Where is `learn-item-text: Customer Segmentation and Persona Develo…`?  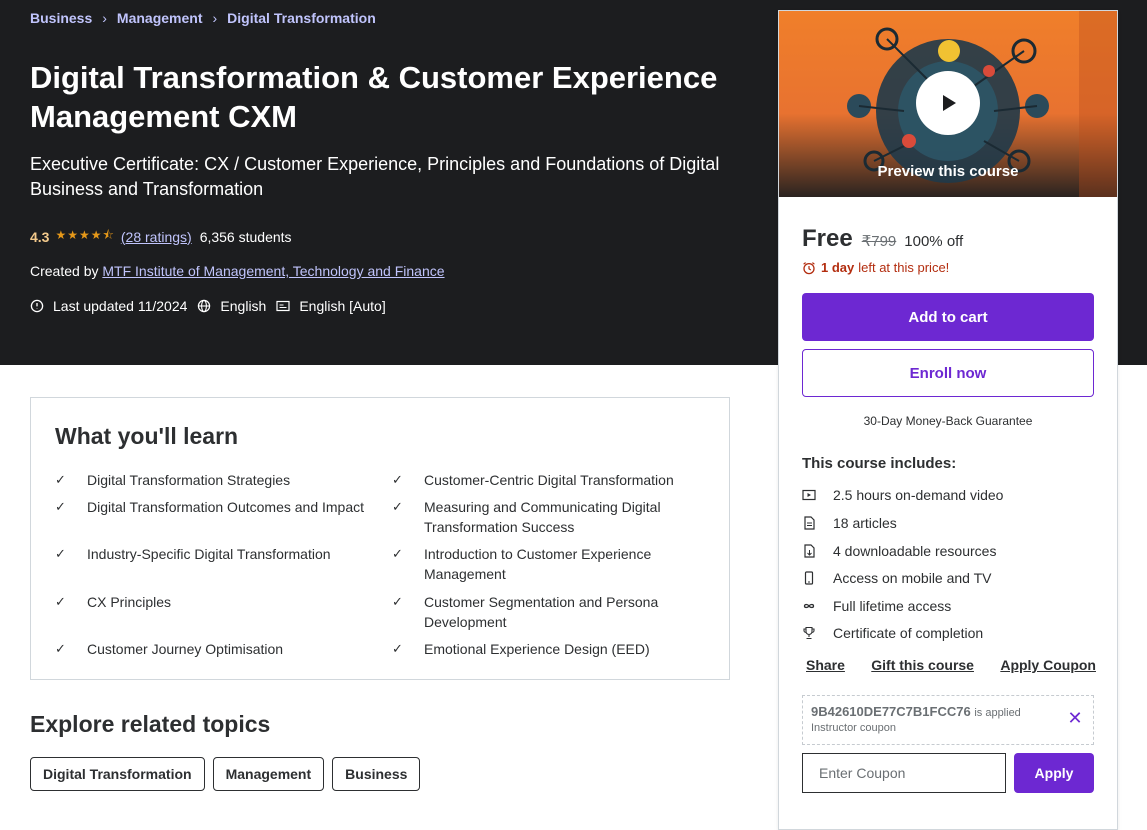 learn-item-text: Customer Segmentation and Persona Develo… is located at coordinates (541, 612).